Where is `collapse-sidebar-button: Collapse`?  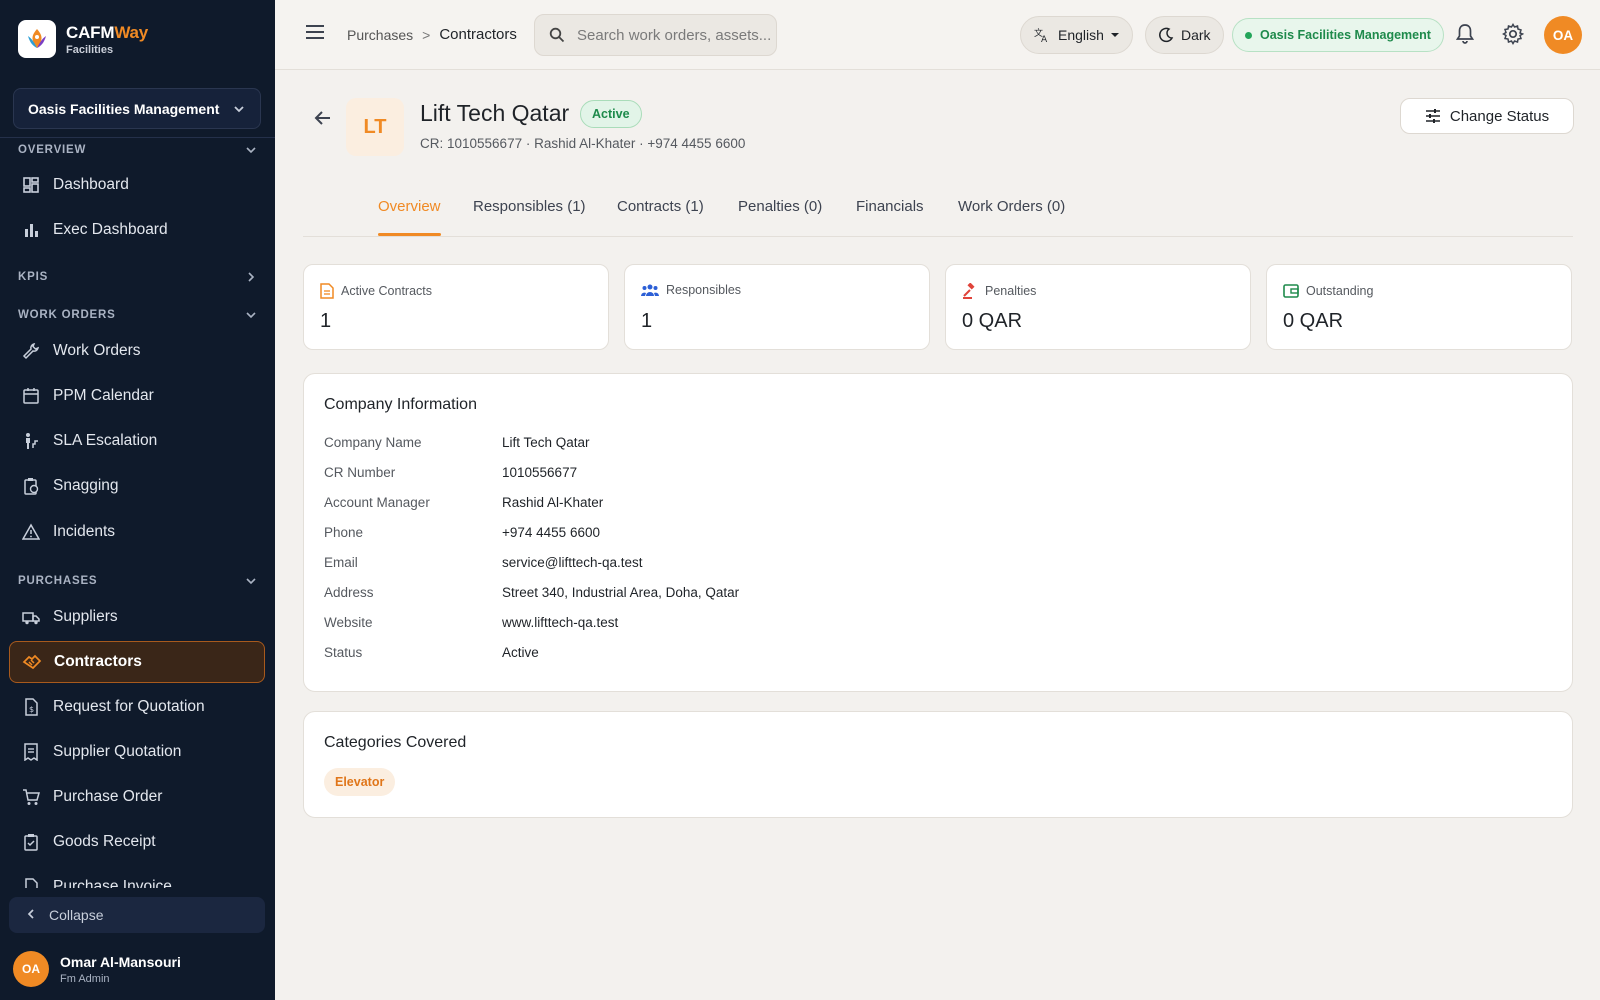
collapse-sidebar-button: Collapse is located at coordinates (137, 915).